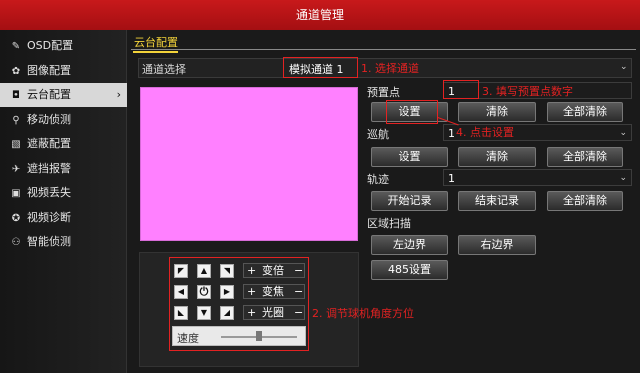 This screenshot has height=373, width=640. What do you see at coordinates (164, 69) in the screenshot?
I see `channel-select-label: 通道选择` at bounding box center [164, 69].